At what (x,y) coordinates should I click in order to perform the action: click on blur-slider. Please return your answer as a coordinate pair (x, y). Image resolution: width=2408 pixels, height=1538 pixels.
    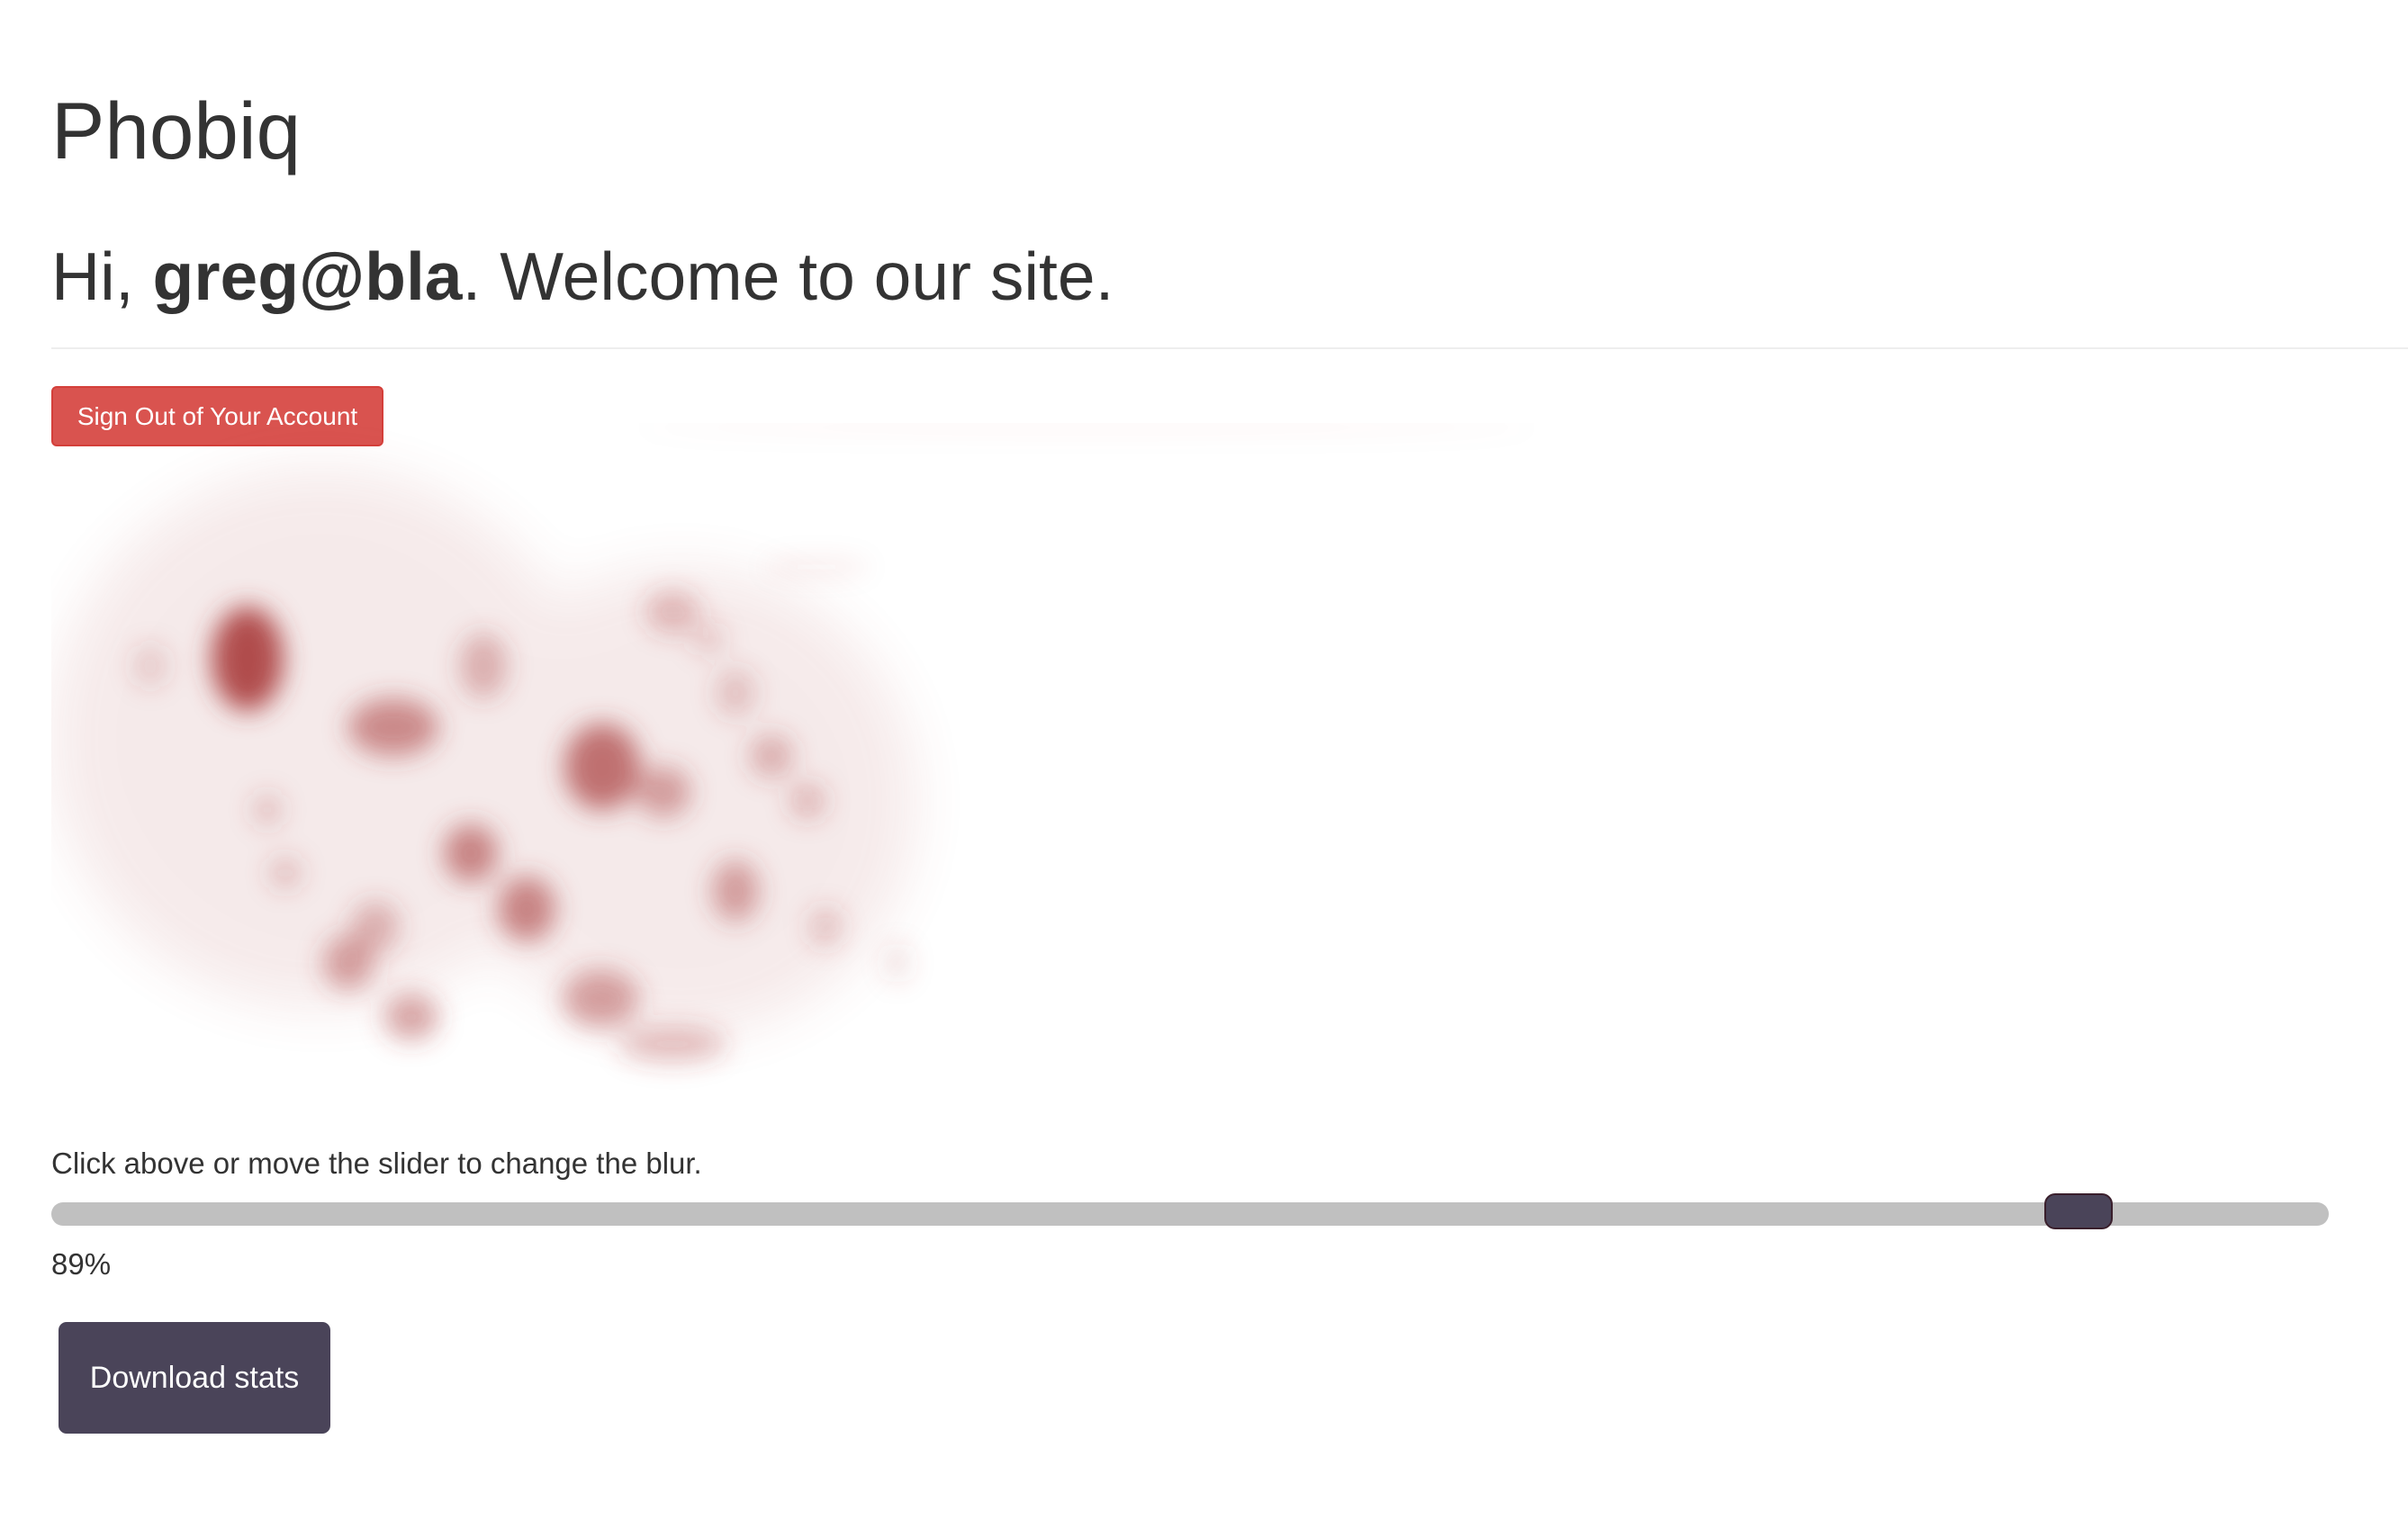
    Looking at the image, I should click on (1190, 1211).